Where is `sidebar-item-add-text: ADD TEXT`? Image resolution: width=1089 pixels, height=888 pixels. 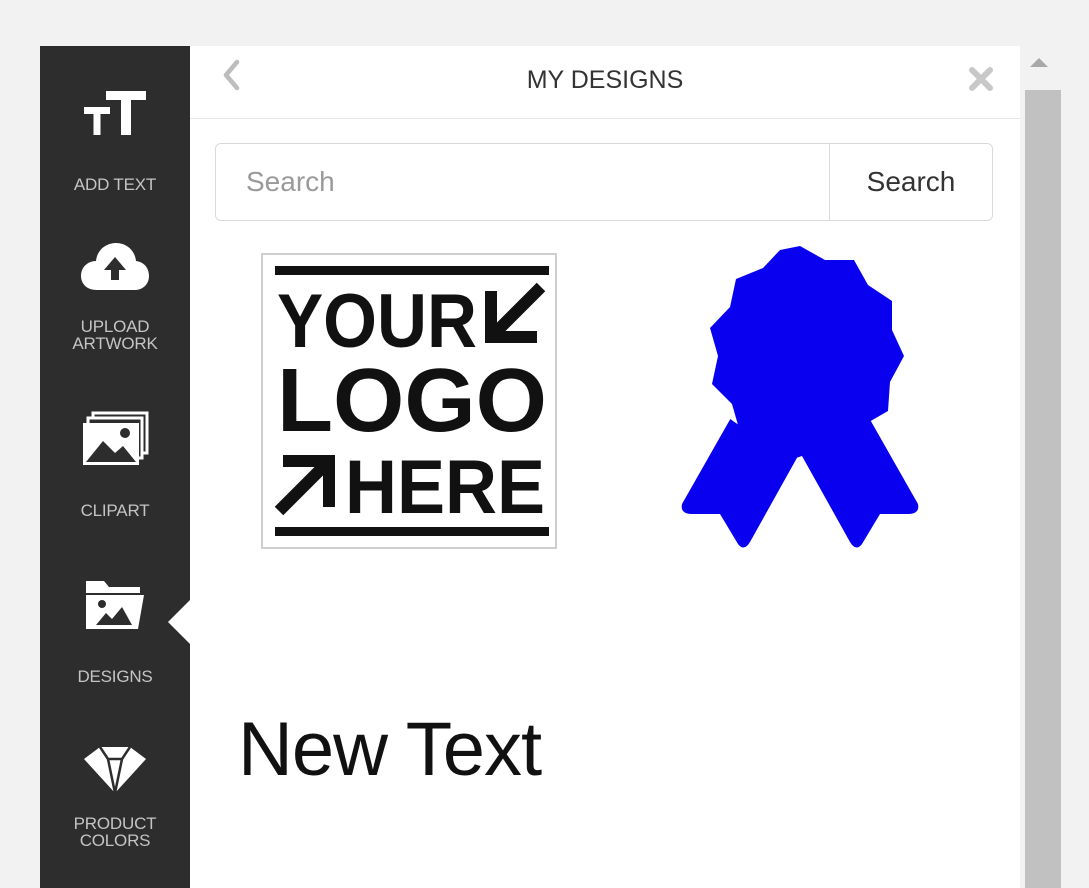
sidebar-item-add-text: ADD TEXT is located at coordinates (115, 138).